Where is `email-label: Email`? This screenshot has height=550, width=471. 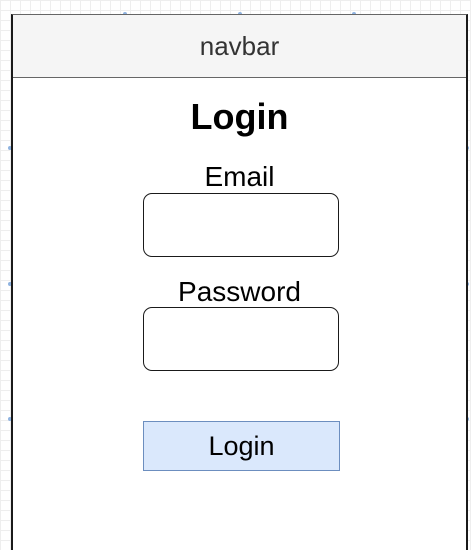 email-label: Email is located at coordinates (239, 176).